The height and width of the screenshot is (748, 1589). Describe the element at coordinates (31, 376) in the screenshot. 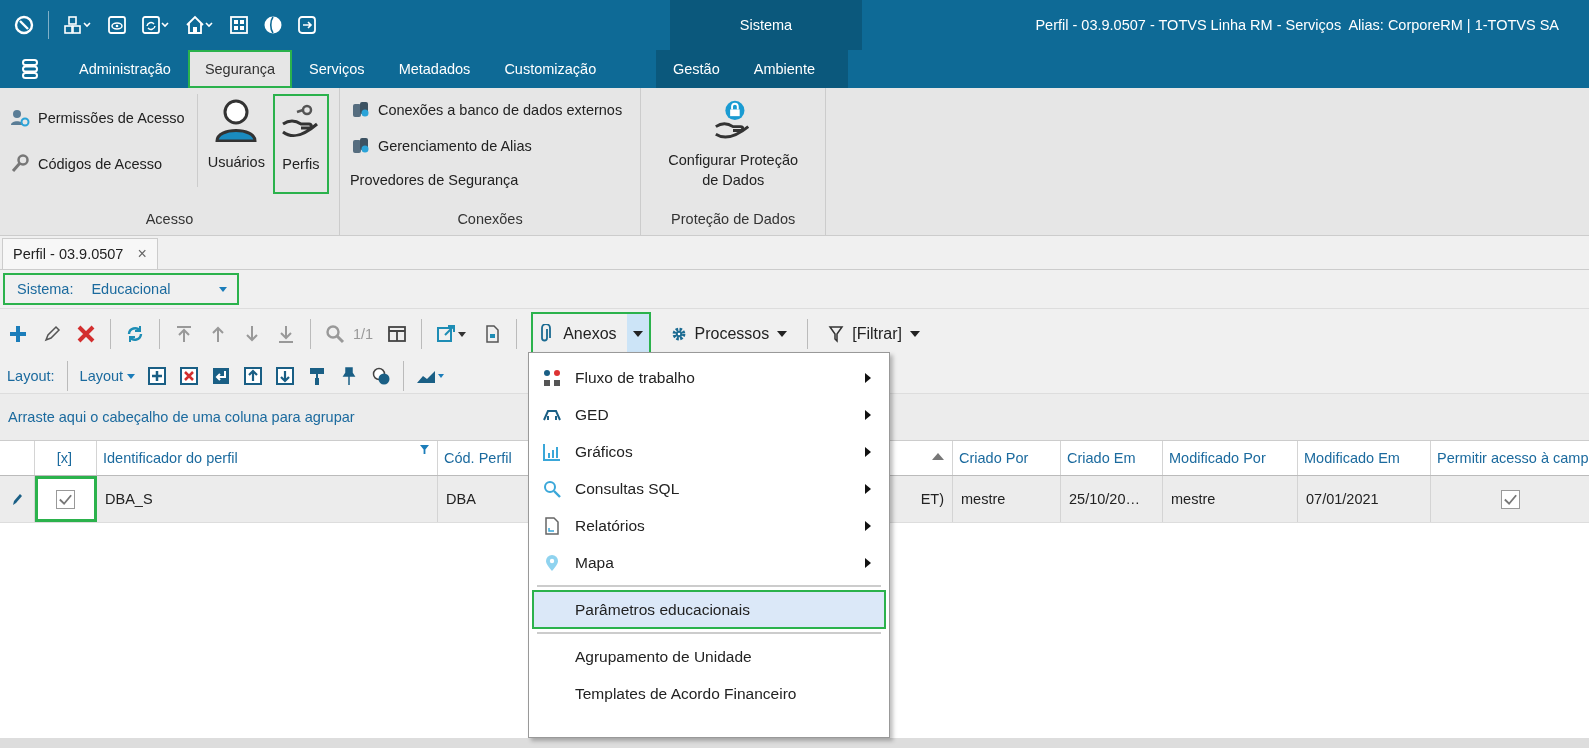

I see `layout-label: Layout:` at that location.